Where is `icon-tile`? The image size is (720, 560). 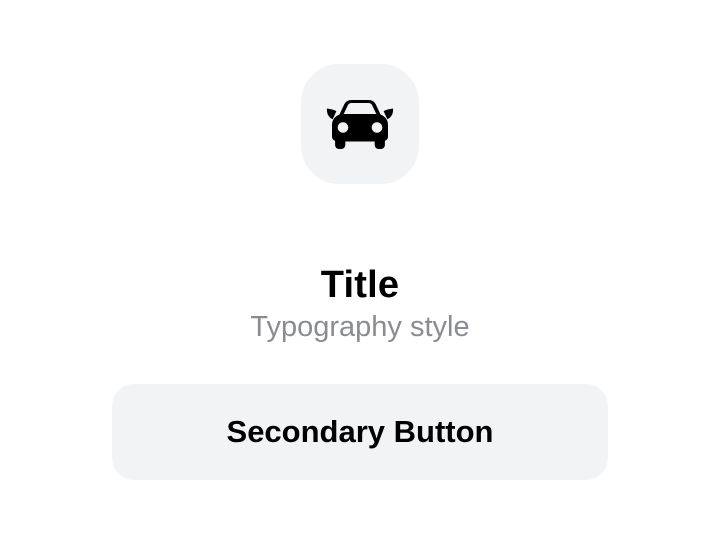 icon-tile is located at coordinates (360, 124).